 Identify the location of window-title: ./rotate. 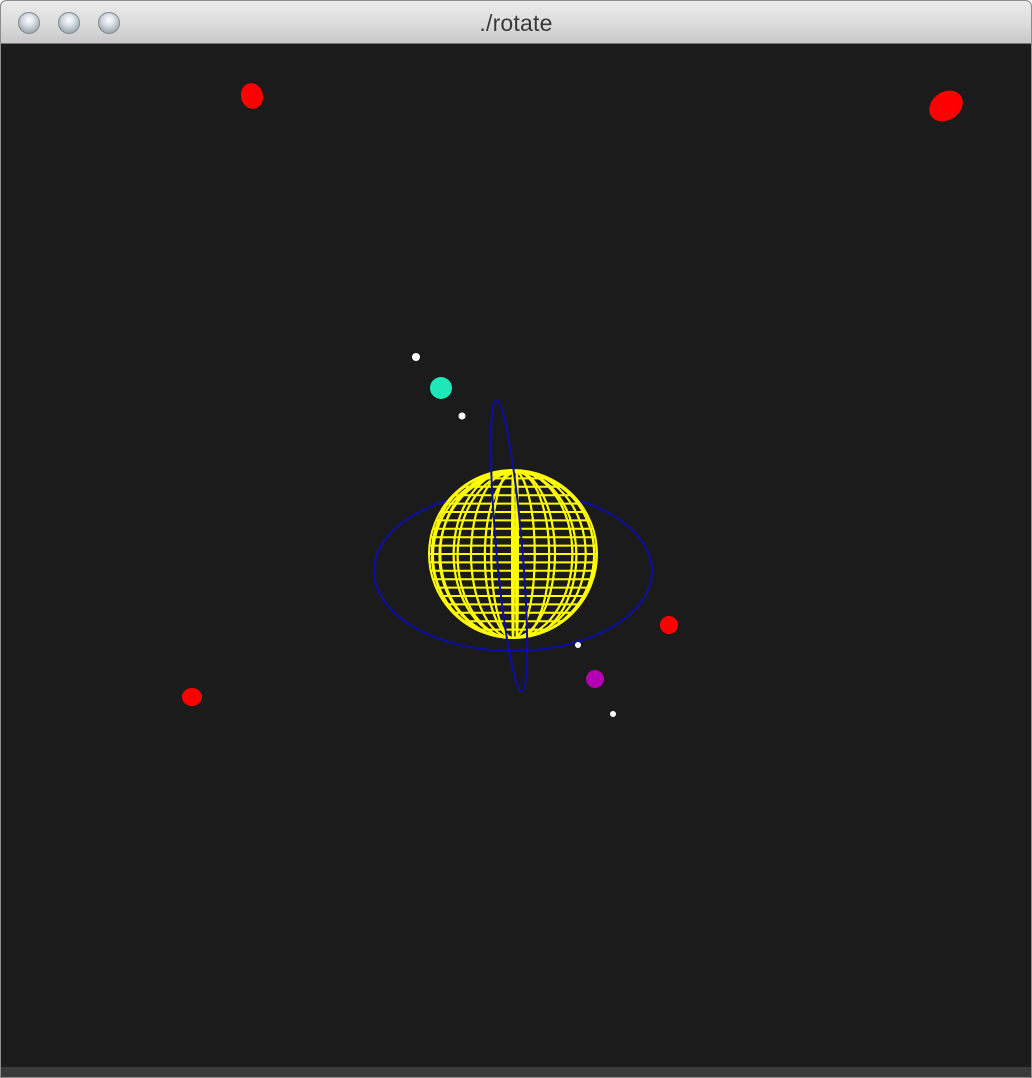
(516, 23).